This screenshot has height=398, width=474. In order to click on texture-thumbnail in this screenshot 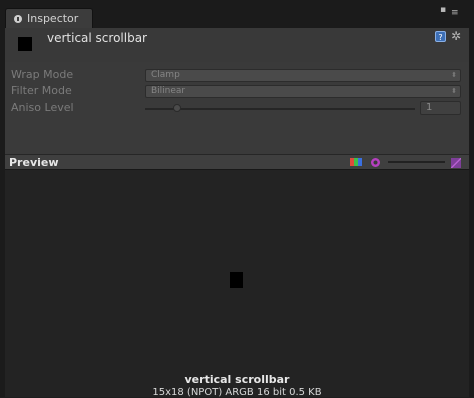, I will do `click(25, 44)`.